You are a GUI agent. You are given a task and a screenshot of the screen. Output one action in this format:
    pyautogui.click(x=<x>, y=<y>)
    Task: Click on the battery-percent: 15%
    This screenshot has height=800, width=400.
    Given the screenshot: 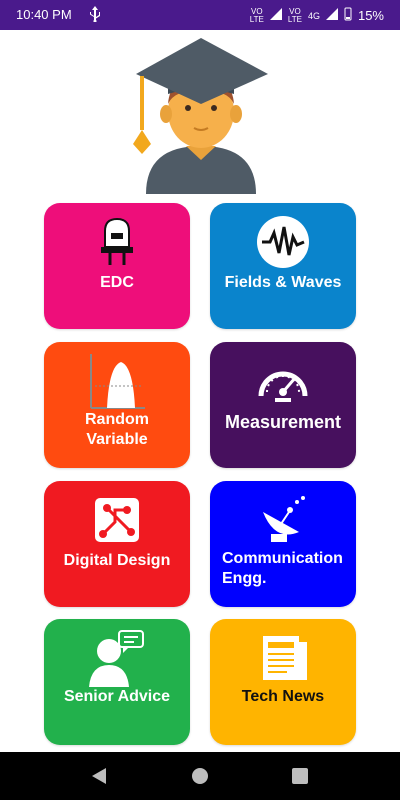 What is the action you would take?
    pyautogui.click(x=370, y=15)
    